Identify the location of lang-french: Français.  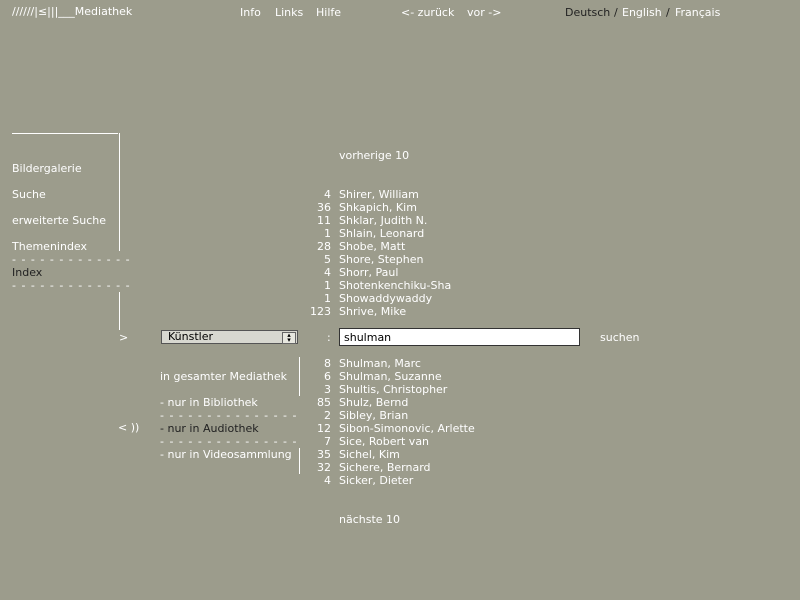
(697, 12).